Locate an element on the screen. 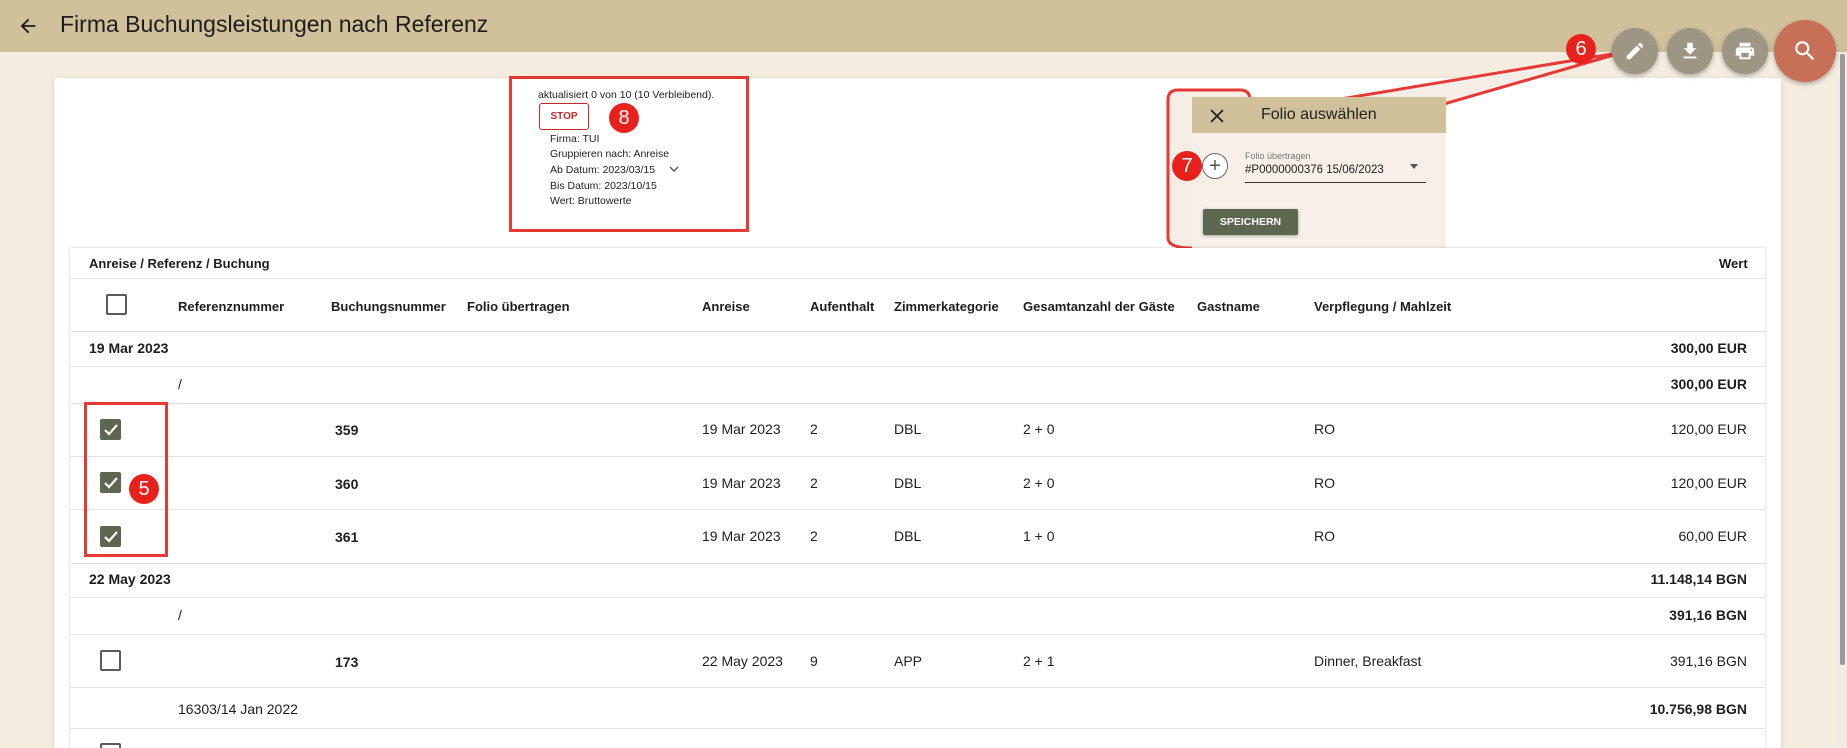 The height and width of the screenshot is (748, 1847). chevron-down-icon is located at coordinates (674, 169).